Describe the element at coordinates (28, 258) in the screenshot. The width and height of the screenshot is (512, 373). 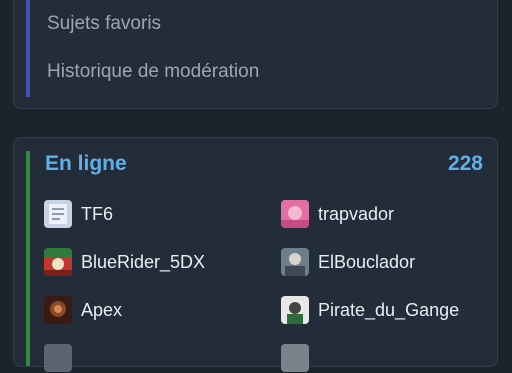
I see `online-accent-bar` at that location.